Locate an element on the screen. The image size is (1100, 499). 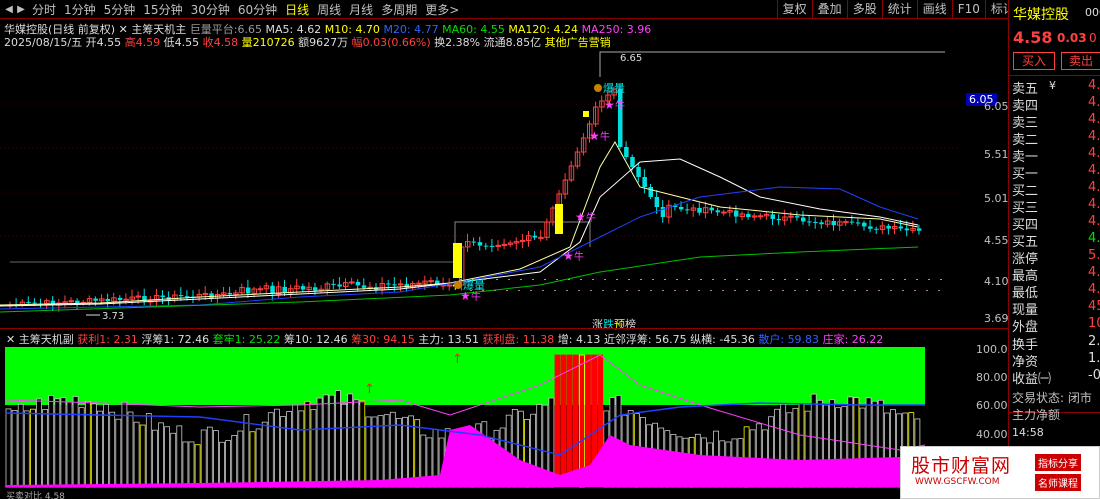
high-marker-line is located at coordinates (772, 64).